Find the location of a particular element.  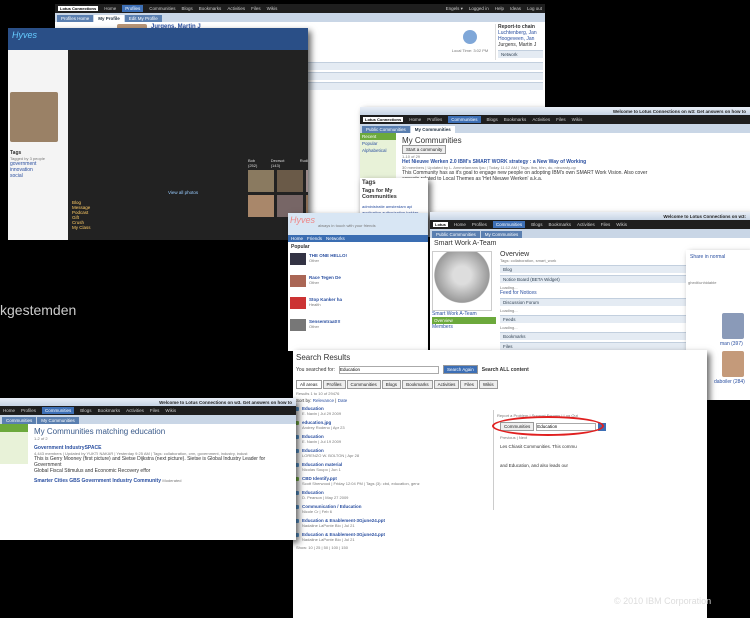

c-nav-home: Home is located at coordinates (415, 119).